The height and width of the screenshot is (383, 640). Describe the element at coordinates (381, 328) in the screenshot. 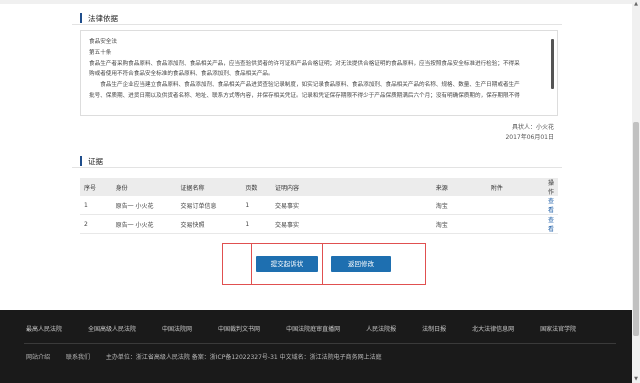

I see `footer-link: 人民法院报` at that location.